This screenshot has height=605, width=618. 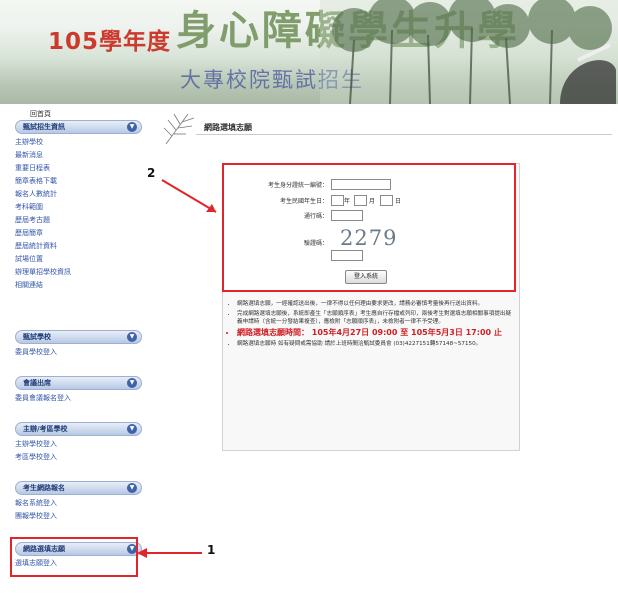 I want to click on section-header-meeting: 會議出席 ▼, so click(x=78, y=383).